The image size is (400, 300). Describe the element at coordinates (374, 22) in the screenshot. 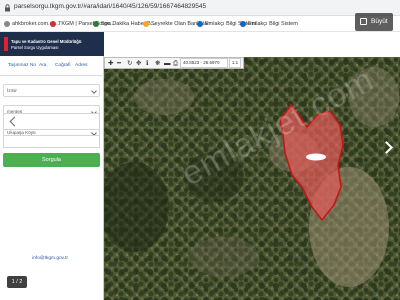

I see `fullscreen-button: Büyüt` at that location.